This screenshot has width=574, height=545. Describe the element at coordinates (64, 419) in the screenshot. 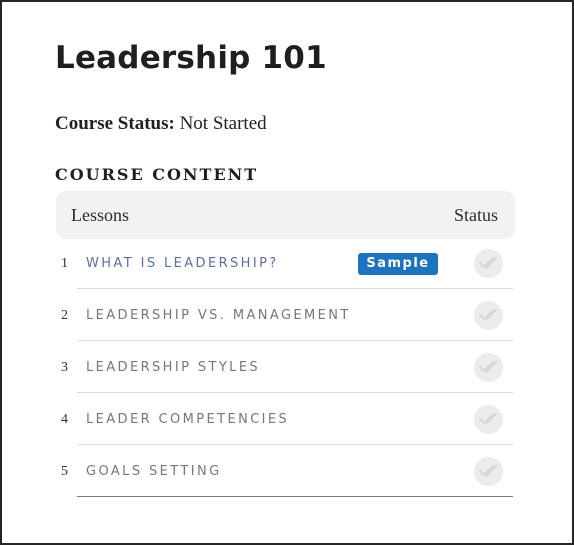

I see `lesson-number: 4` at that location.